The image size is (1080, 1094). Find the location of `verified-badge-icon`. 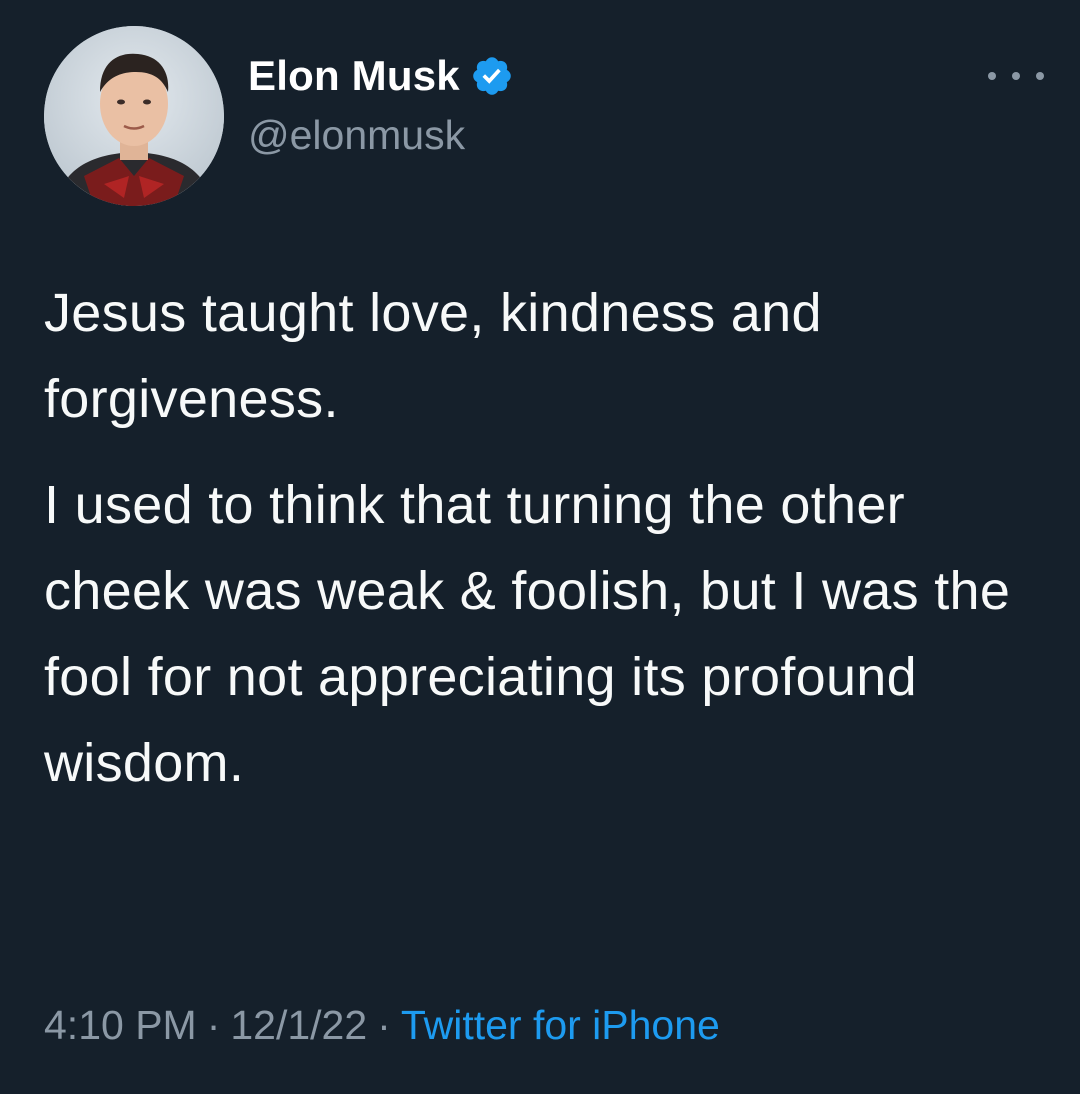

verified-badge-icon is located at coordinates (492, 76).